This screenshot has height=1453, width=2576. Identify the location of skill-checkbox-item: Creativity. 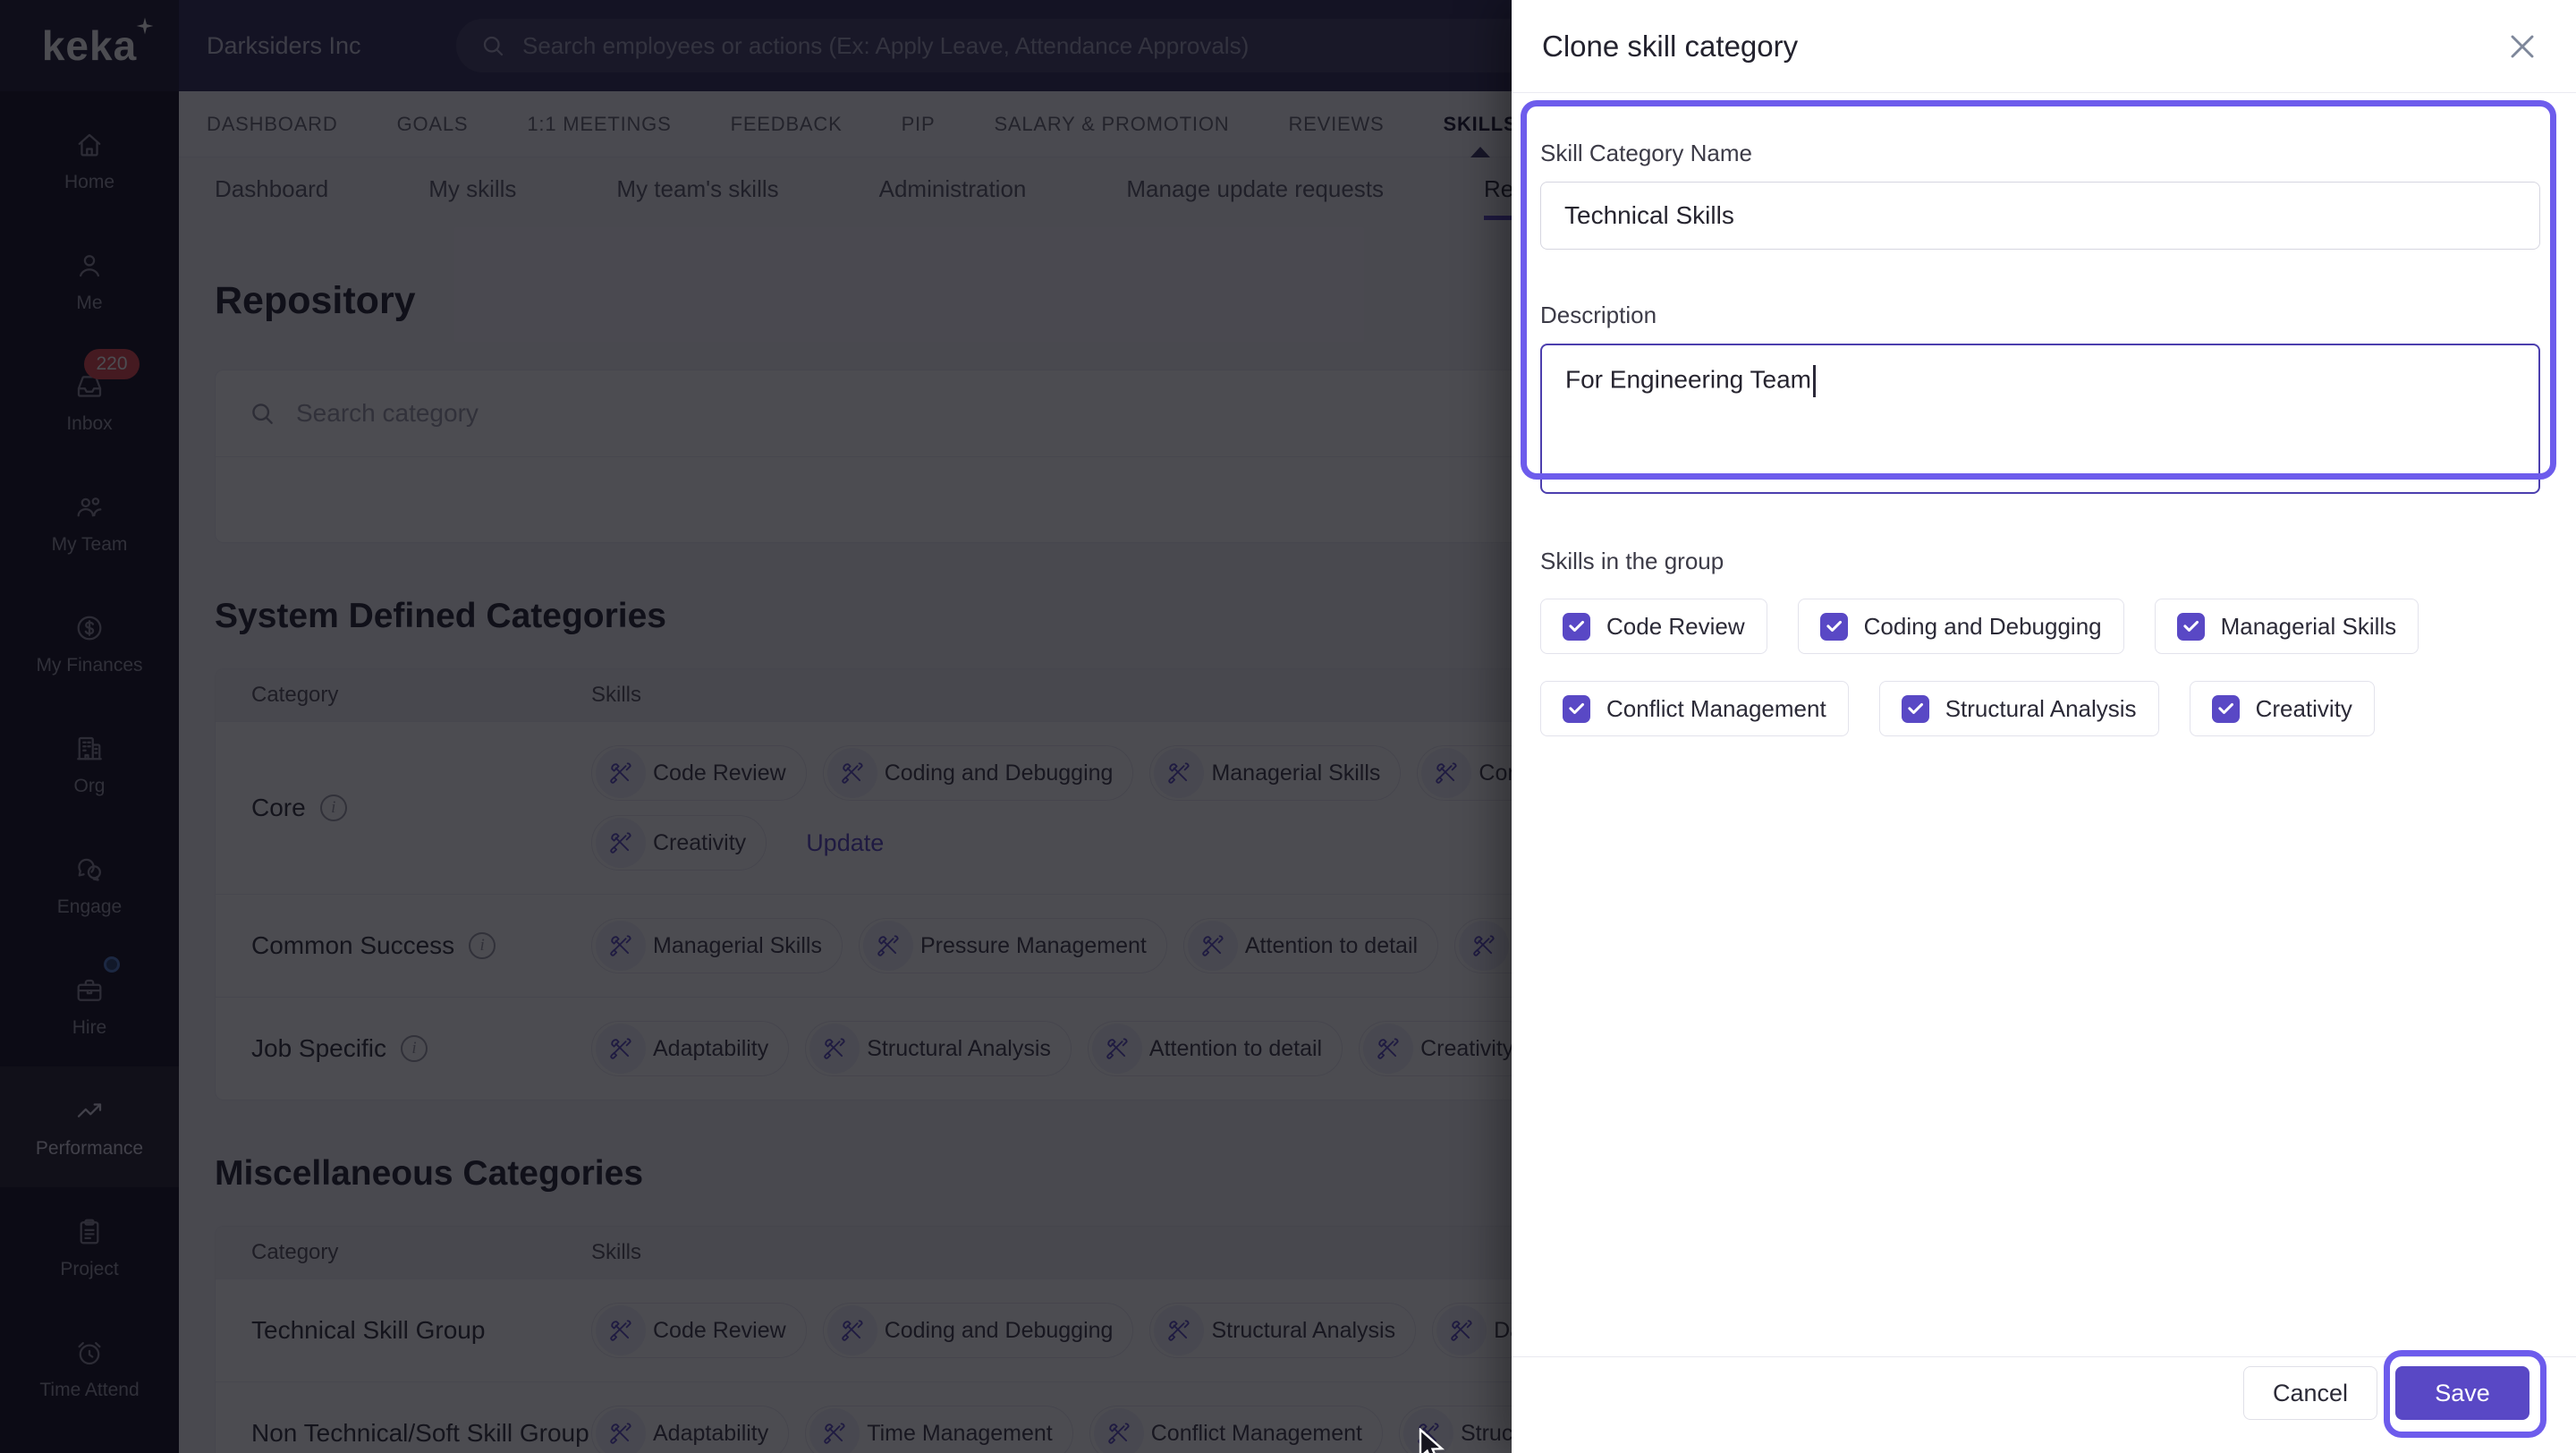
(2282, 708).